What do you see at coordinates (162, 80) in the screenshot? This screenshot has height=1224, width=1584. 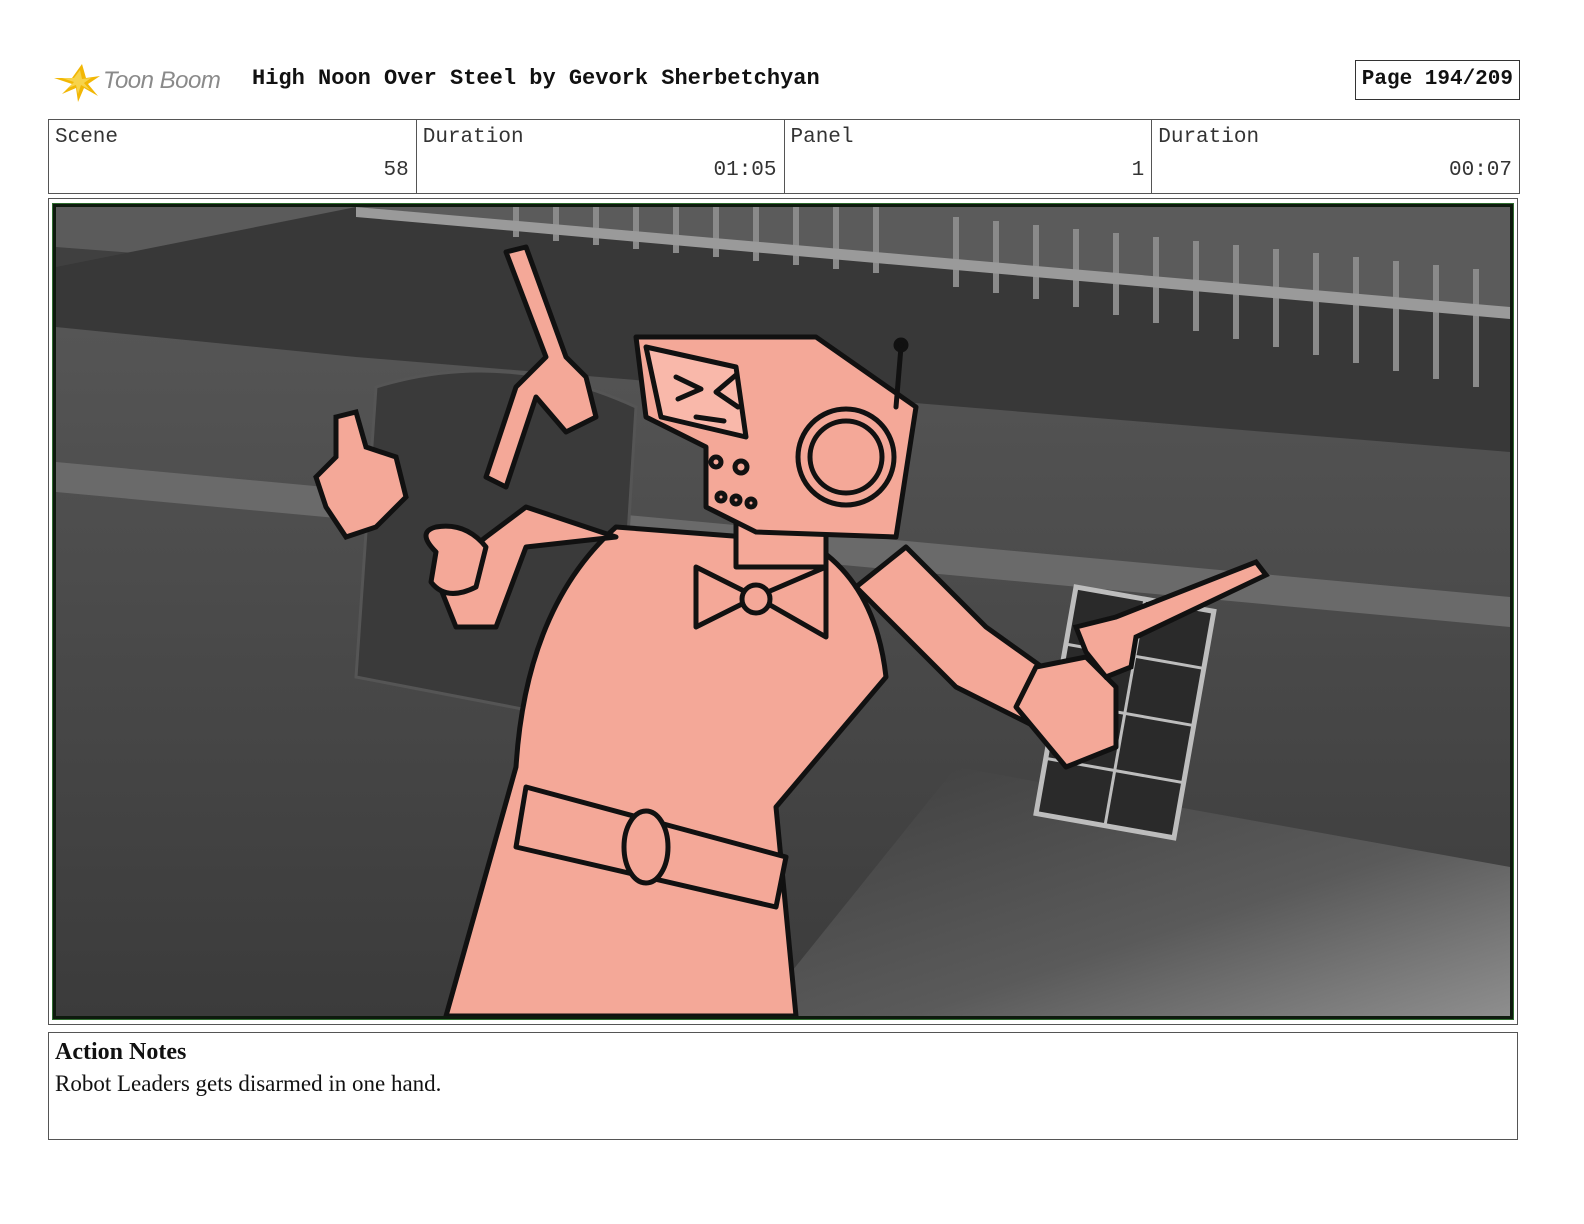 I see `logo-text: Toon Boom` at bounding box center [162, 80].